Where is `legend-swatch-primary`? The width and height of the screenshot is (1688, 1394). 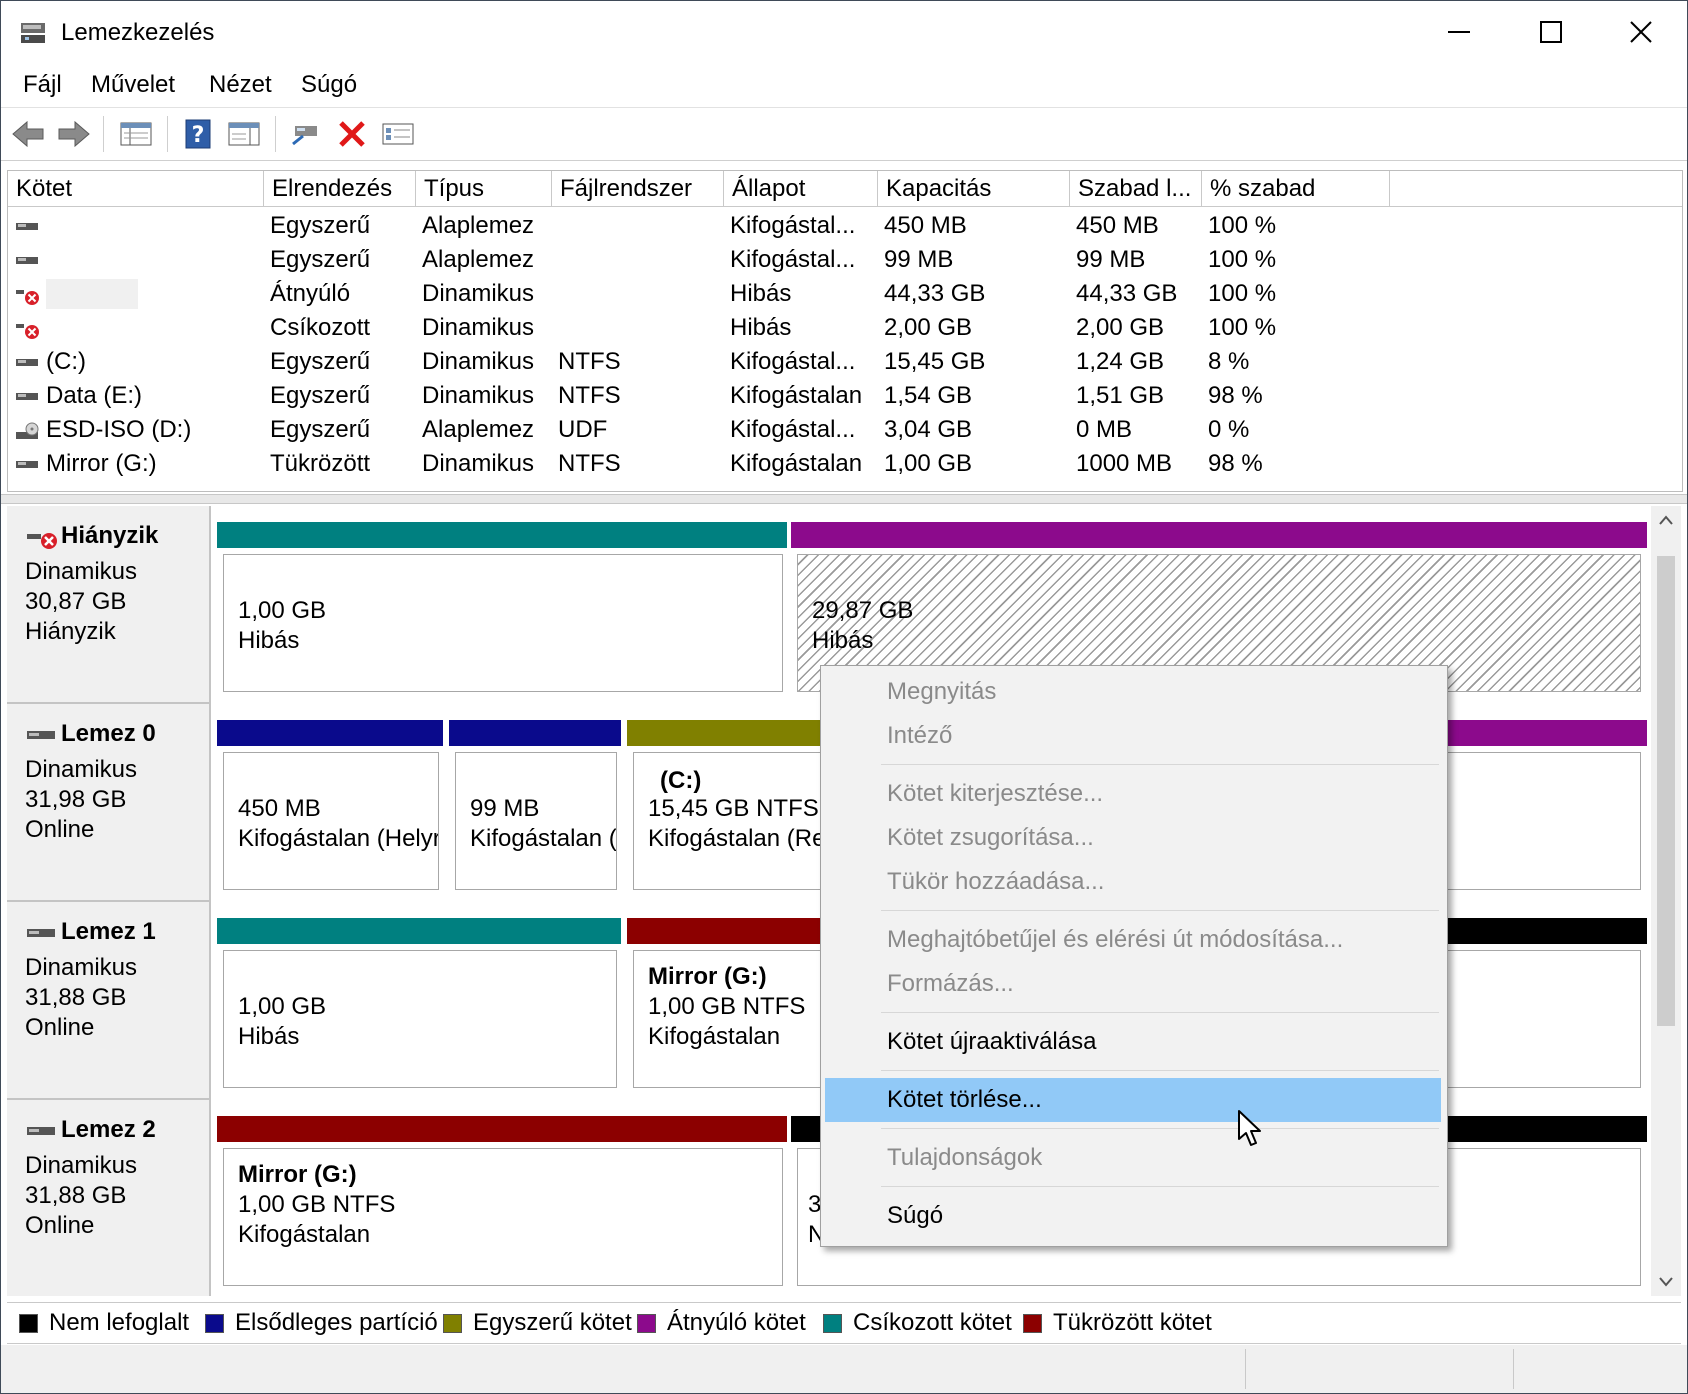 legend-swatch-primary is located at coordinates (214, 1323).